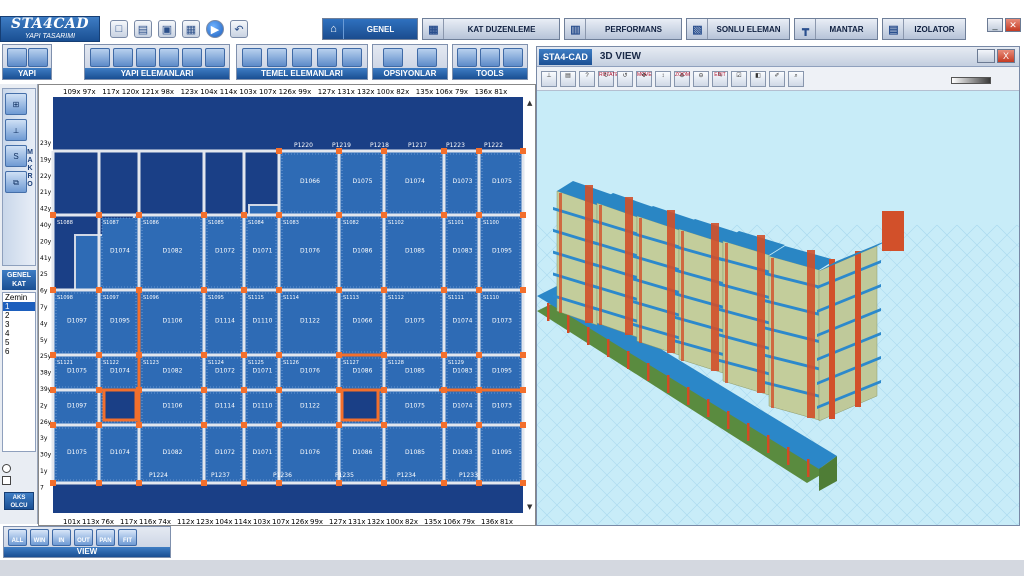 The width and height of the screenshot is (1024, 576). I want to click on wrench-icon, so click(467, 57).